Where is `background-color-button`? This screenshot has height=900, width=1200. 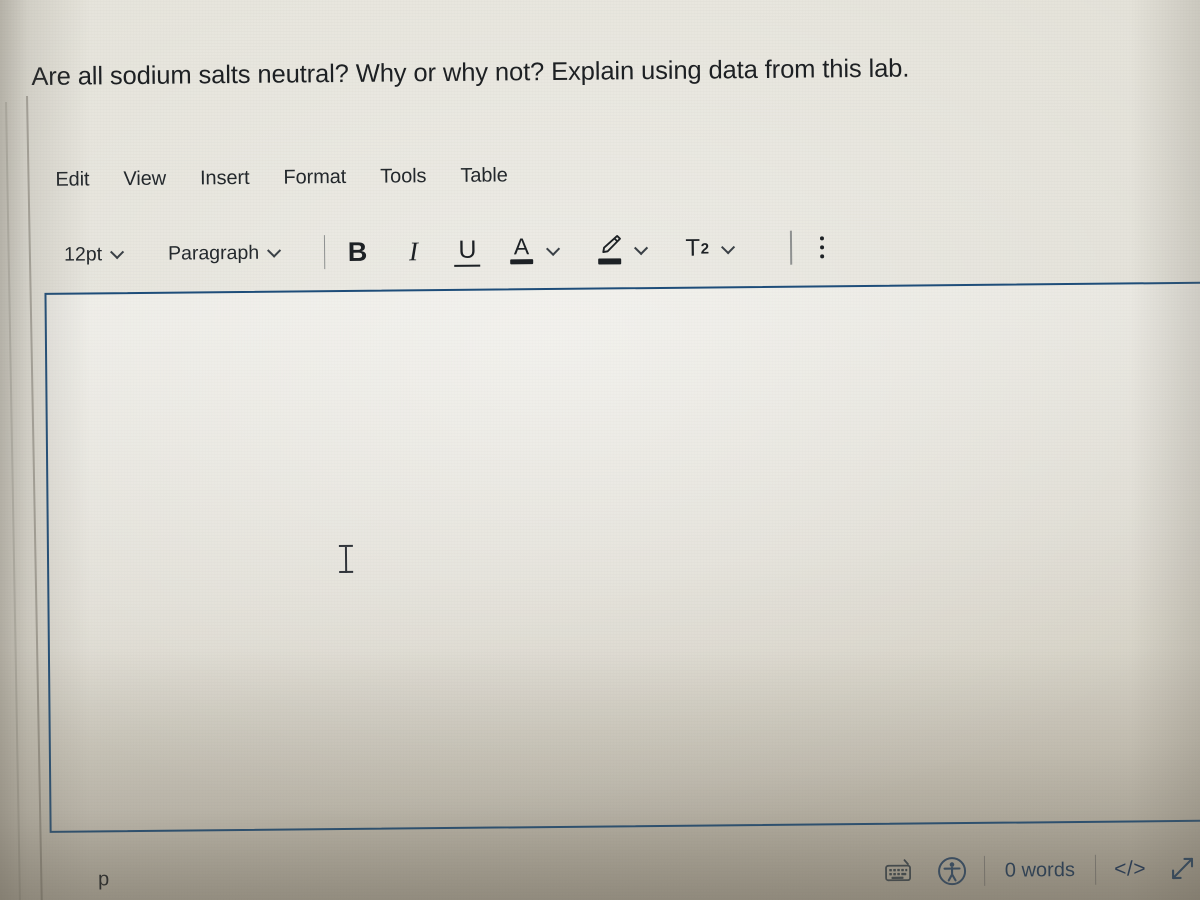 background-color-button is located at coordinates (609, 249).